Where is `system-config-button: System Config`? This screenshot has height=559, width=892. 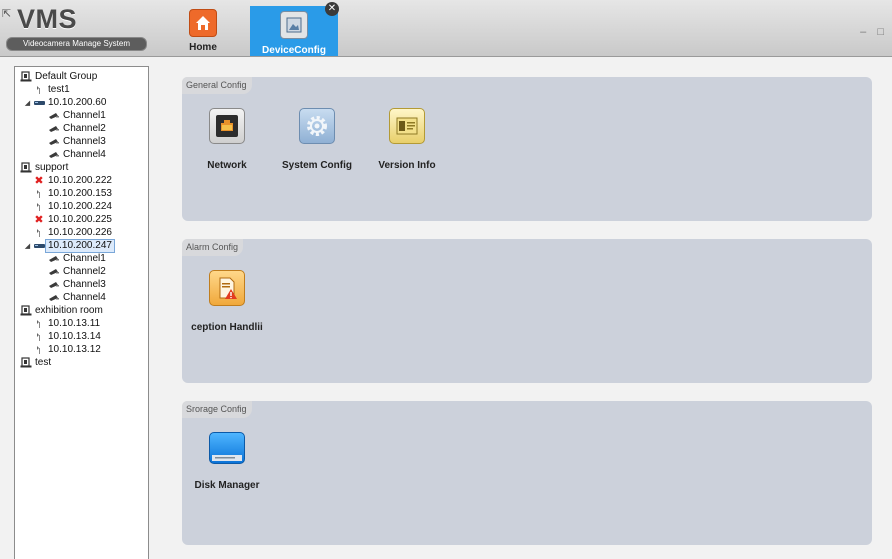 system-config-button: System Config is located at coordinates (317, 139).